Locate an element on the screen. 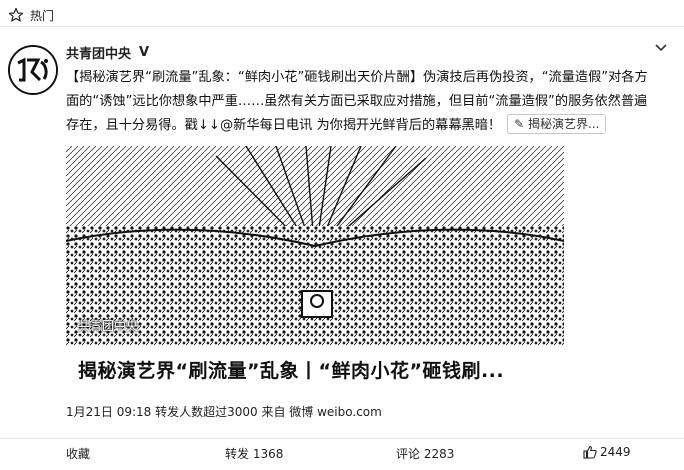 The image size is (684, 470). avatar is located at coordinates (33, 70).